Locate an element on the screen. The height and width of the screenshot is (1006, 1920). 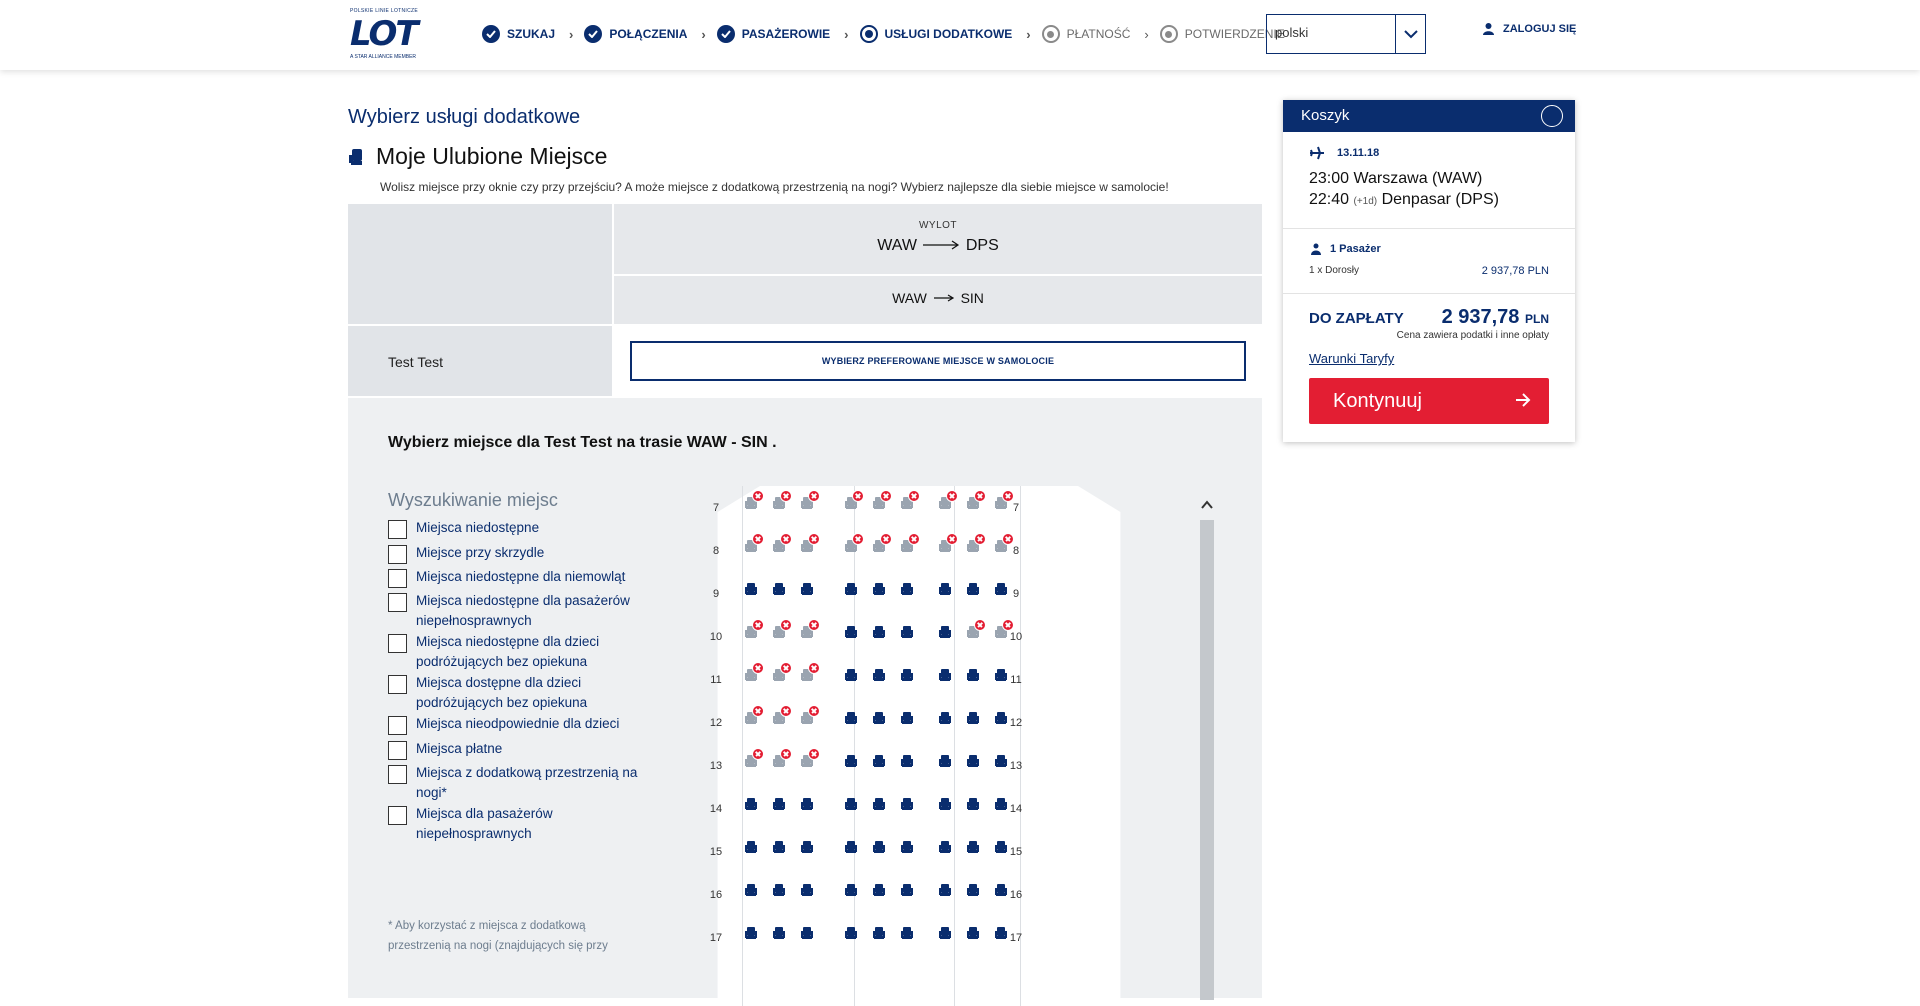
chevron-down-icon is located at coordinates (1410, 34).